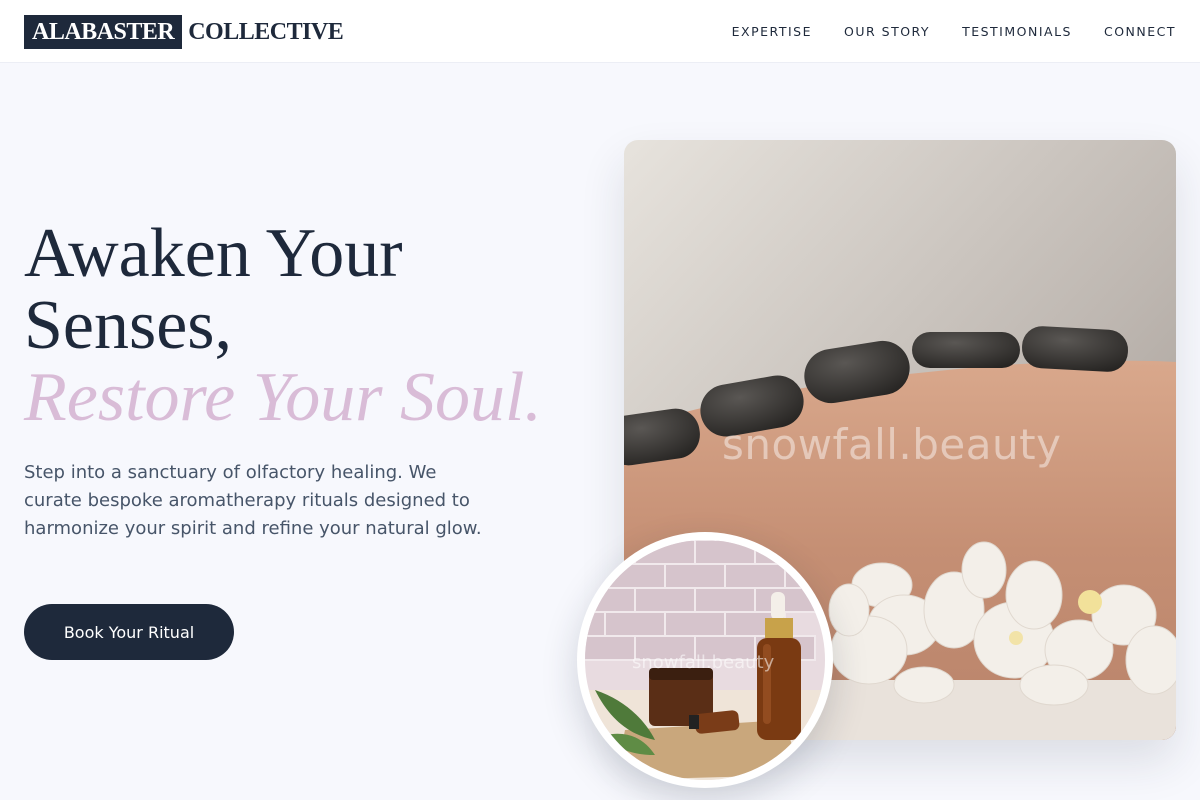 Image resolution: width=1200 pixels, height=800 pixels. What do you see at coordinates (266, 31) in the screenshot?
I see `logo-word: COLLECTIVE` at bounding box center [266, 31].